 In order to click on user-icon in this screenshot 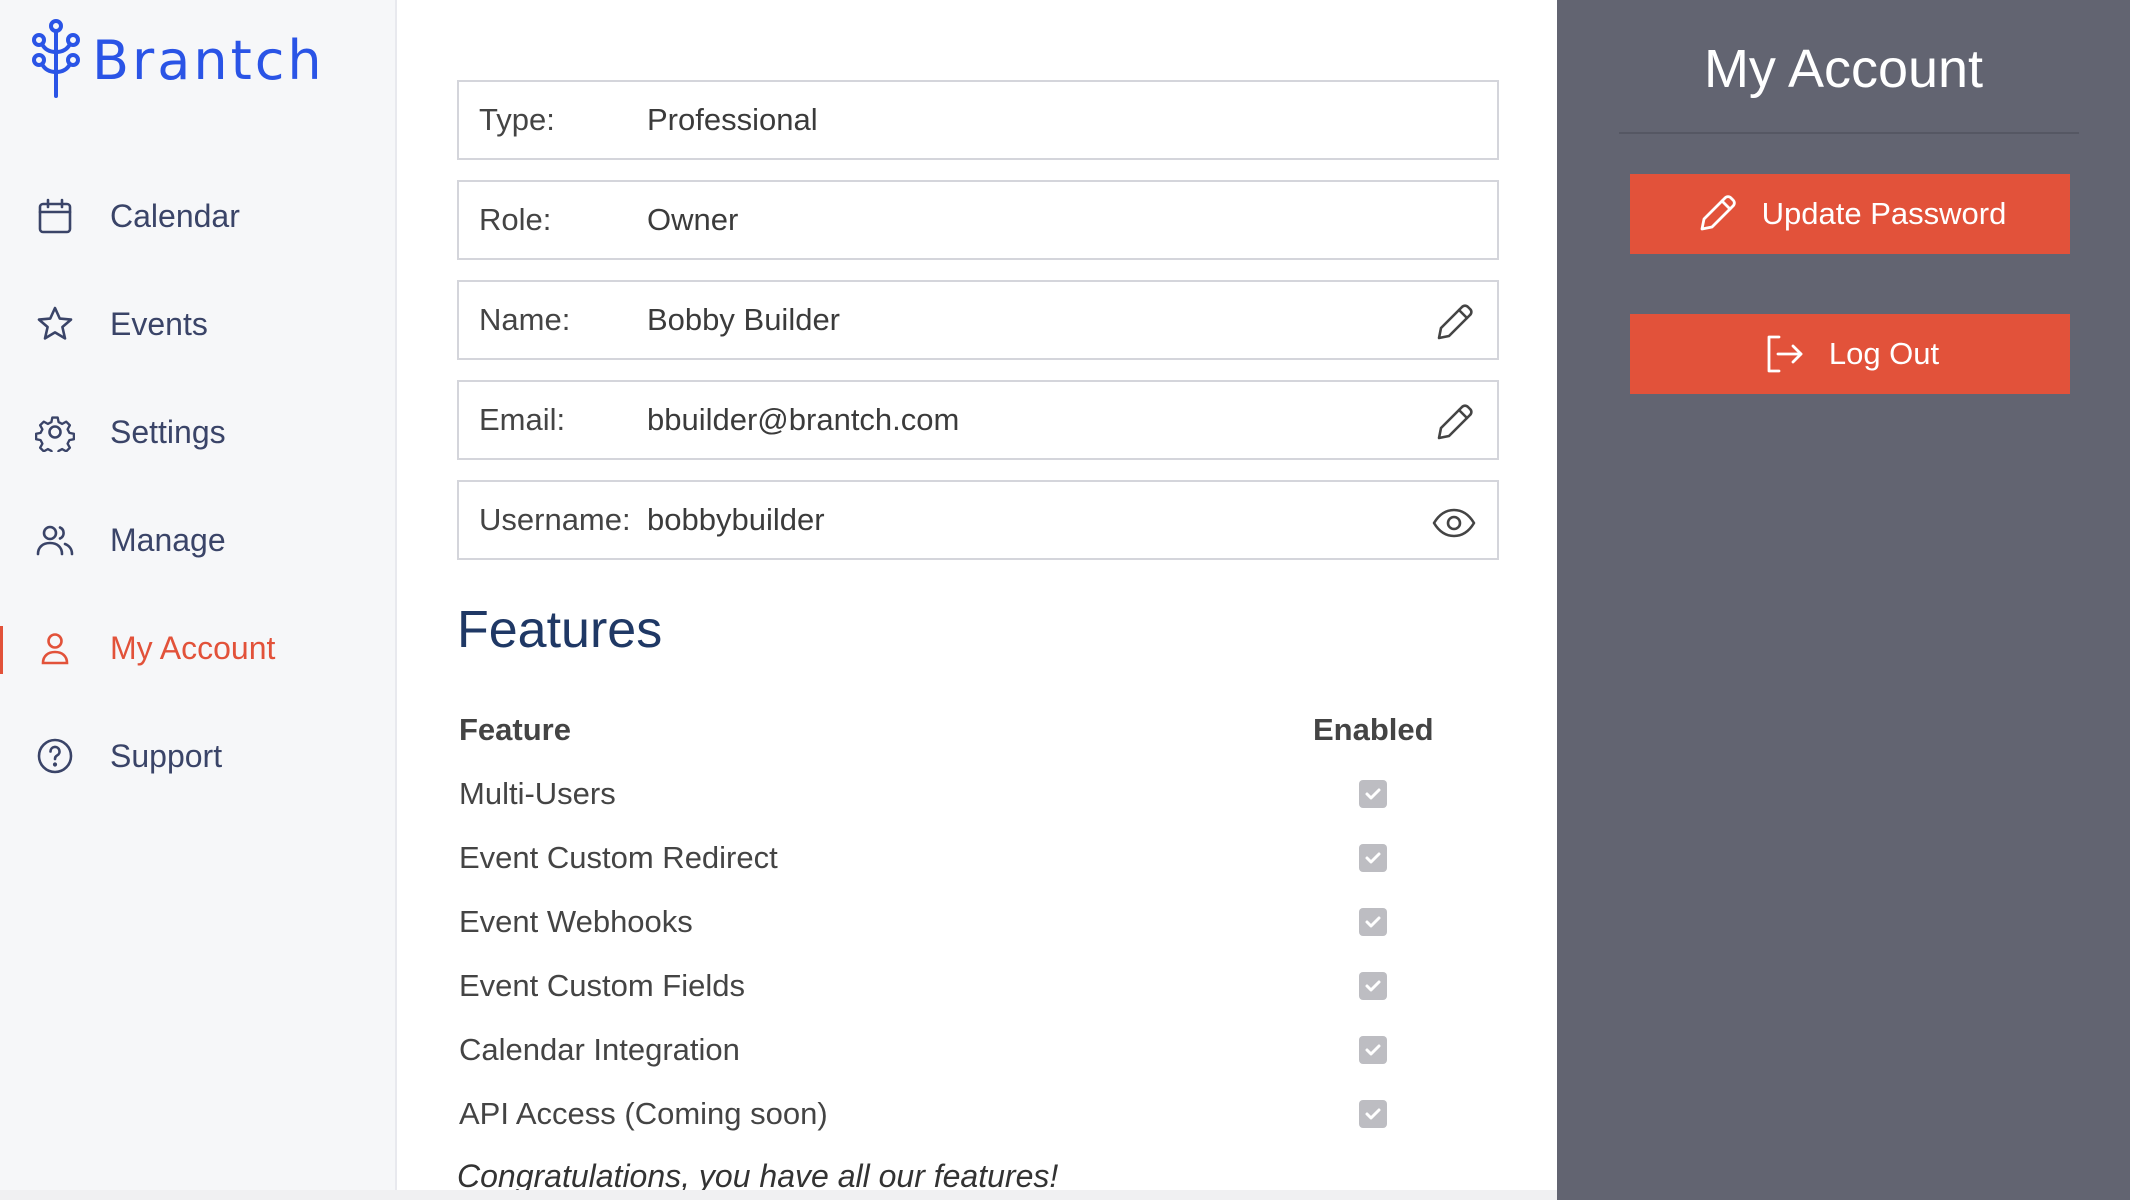, I will do `click(55, 648)`.